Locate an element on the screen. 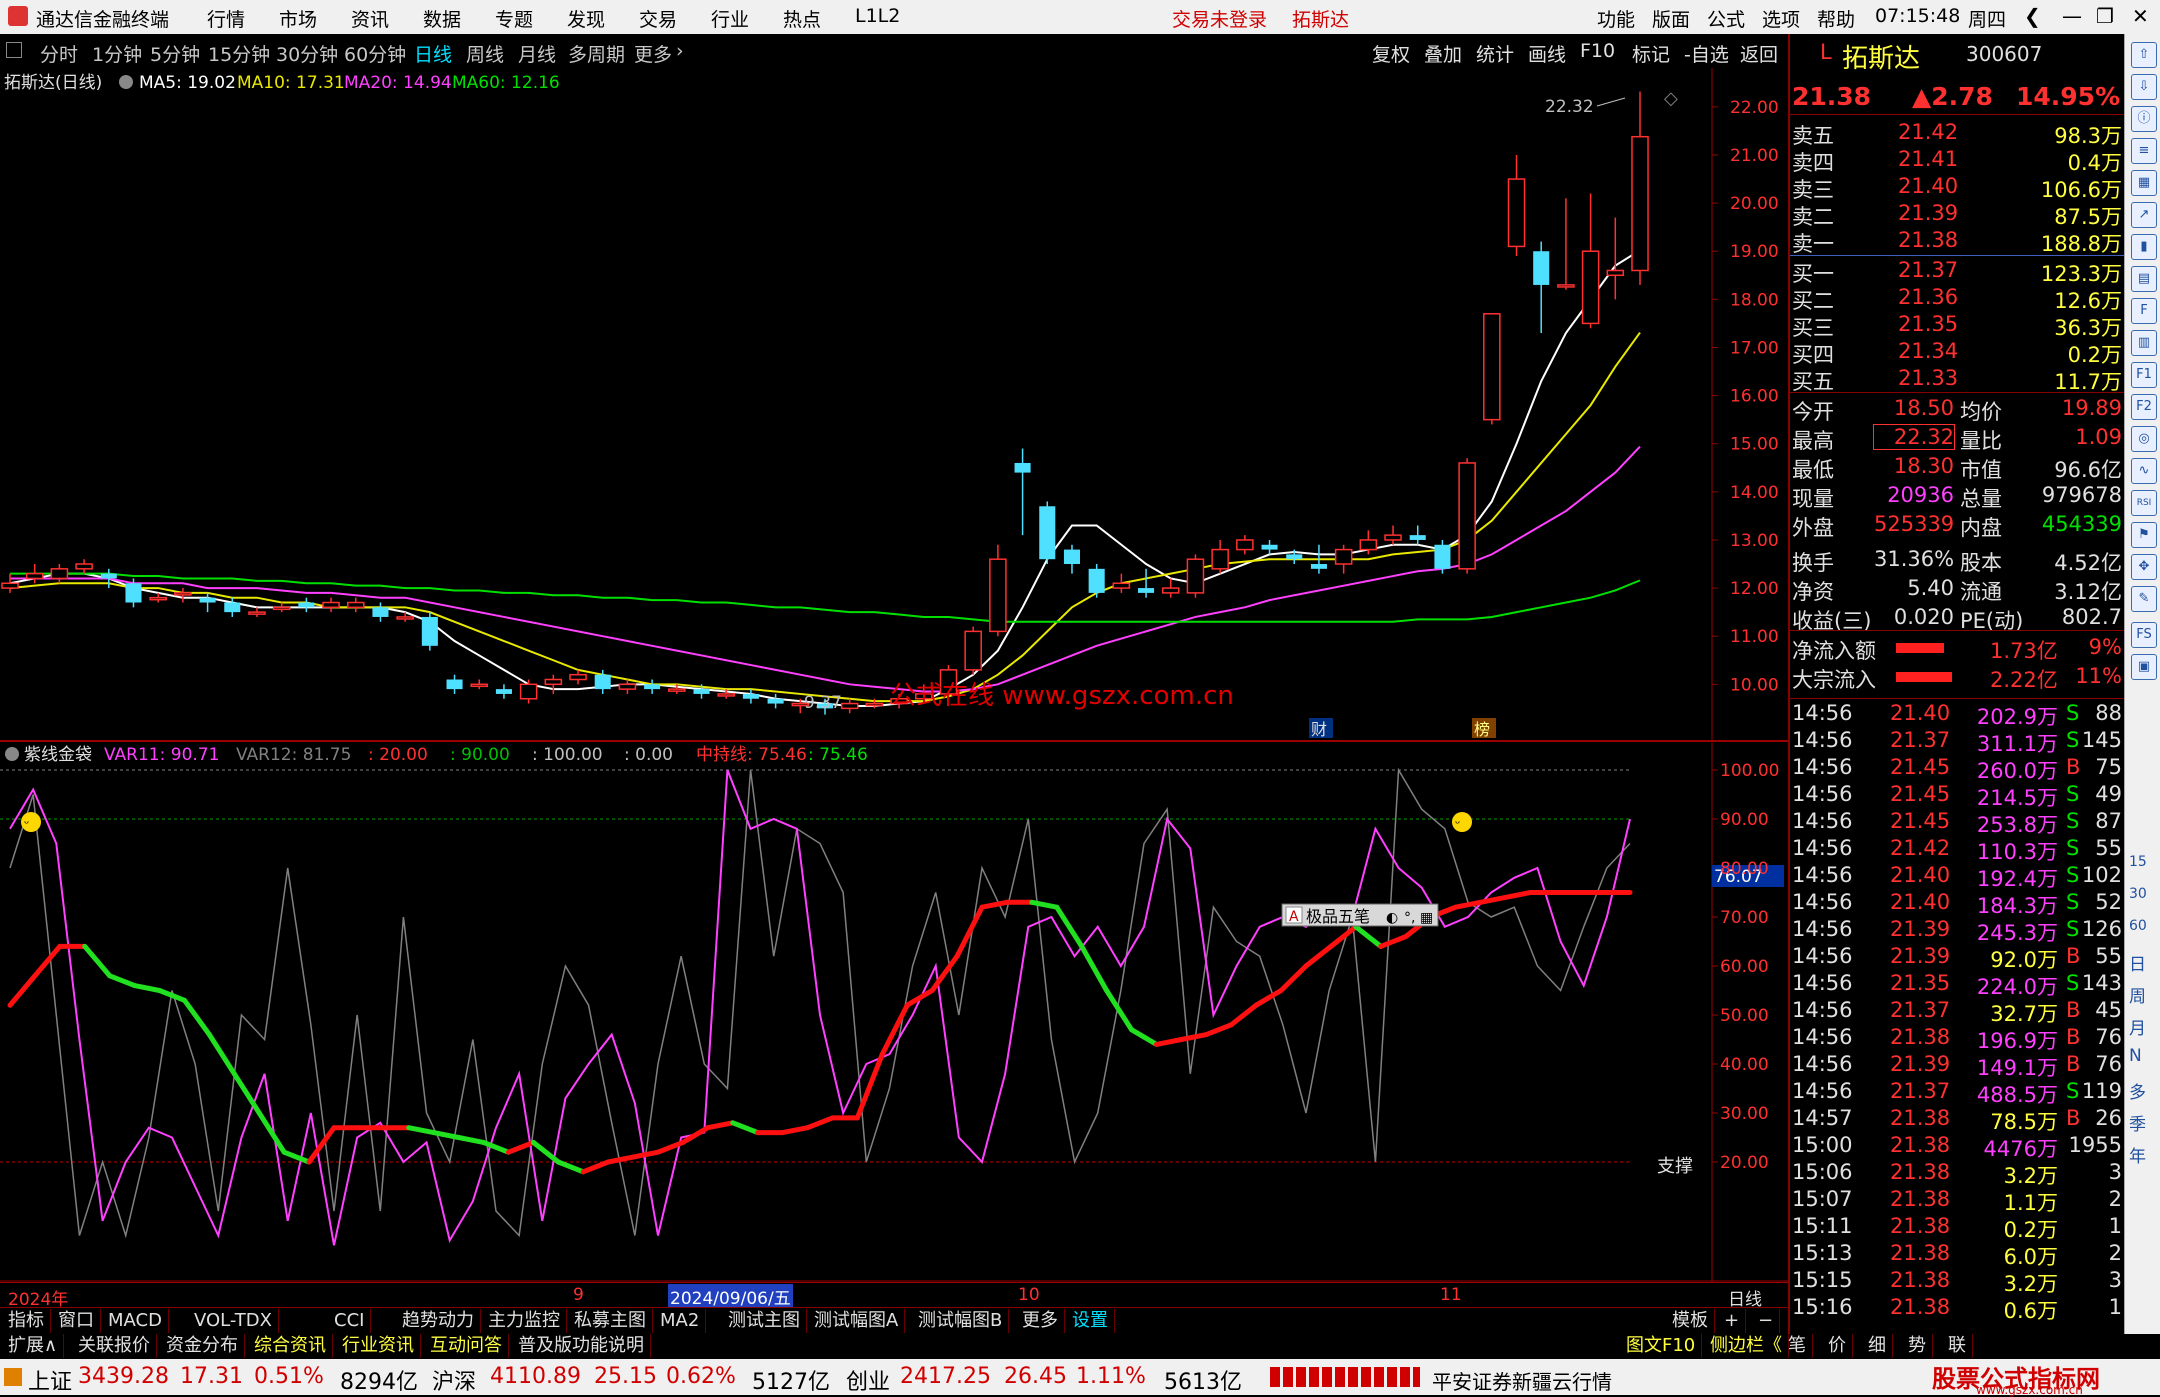 Image resolution: width=2160 pixels, height=1397 pixels. menu-item-options: 选项 is located at coordinates (1781, 18).